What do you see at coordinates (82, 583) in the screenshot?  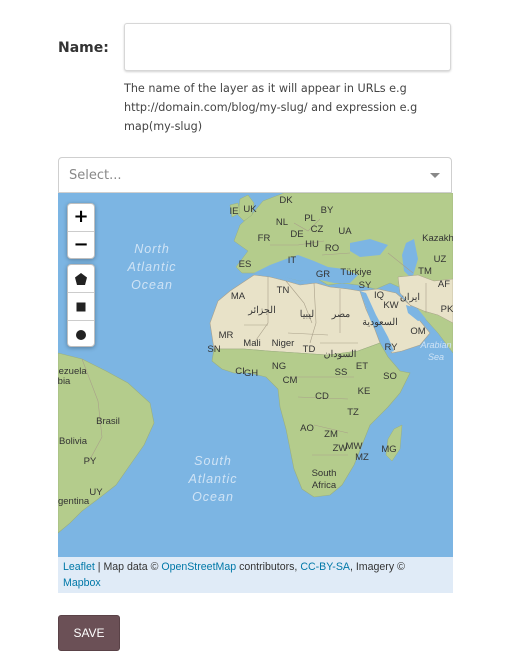 I see `mapbox-link: Mapbox` at bounding box center [82, 583].